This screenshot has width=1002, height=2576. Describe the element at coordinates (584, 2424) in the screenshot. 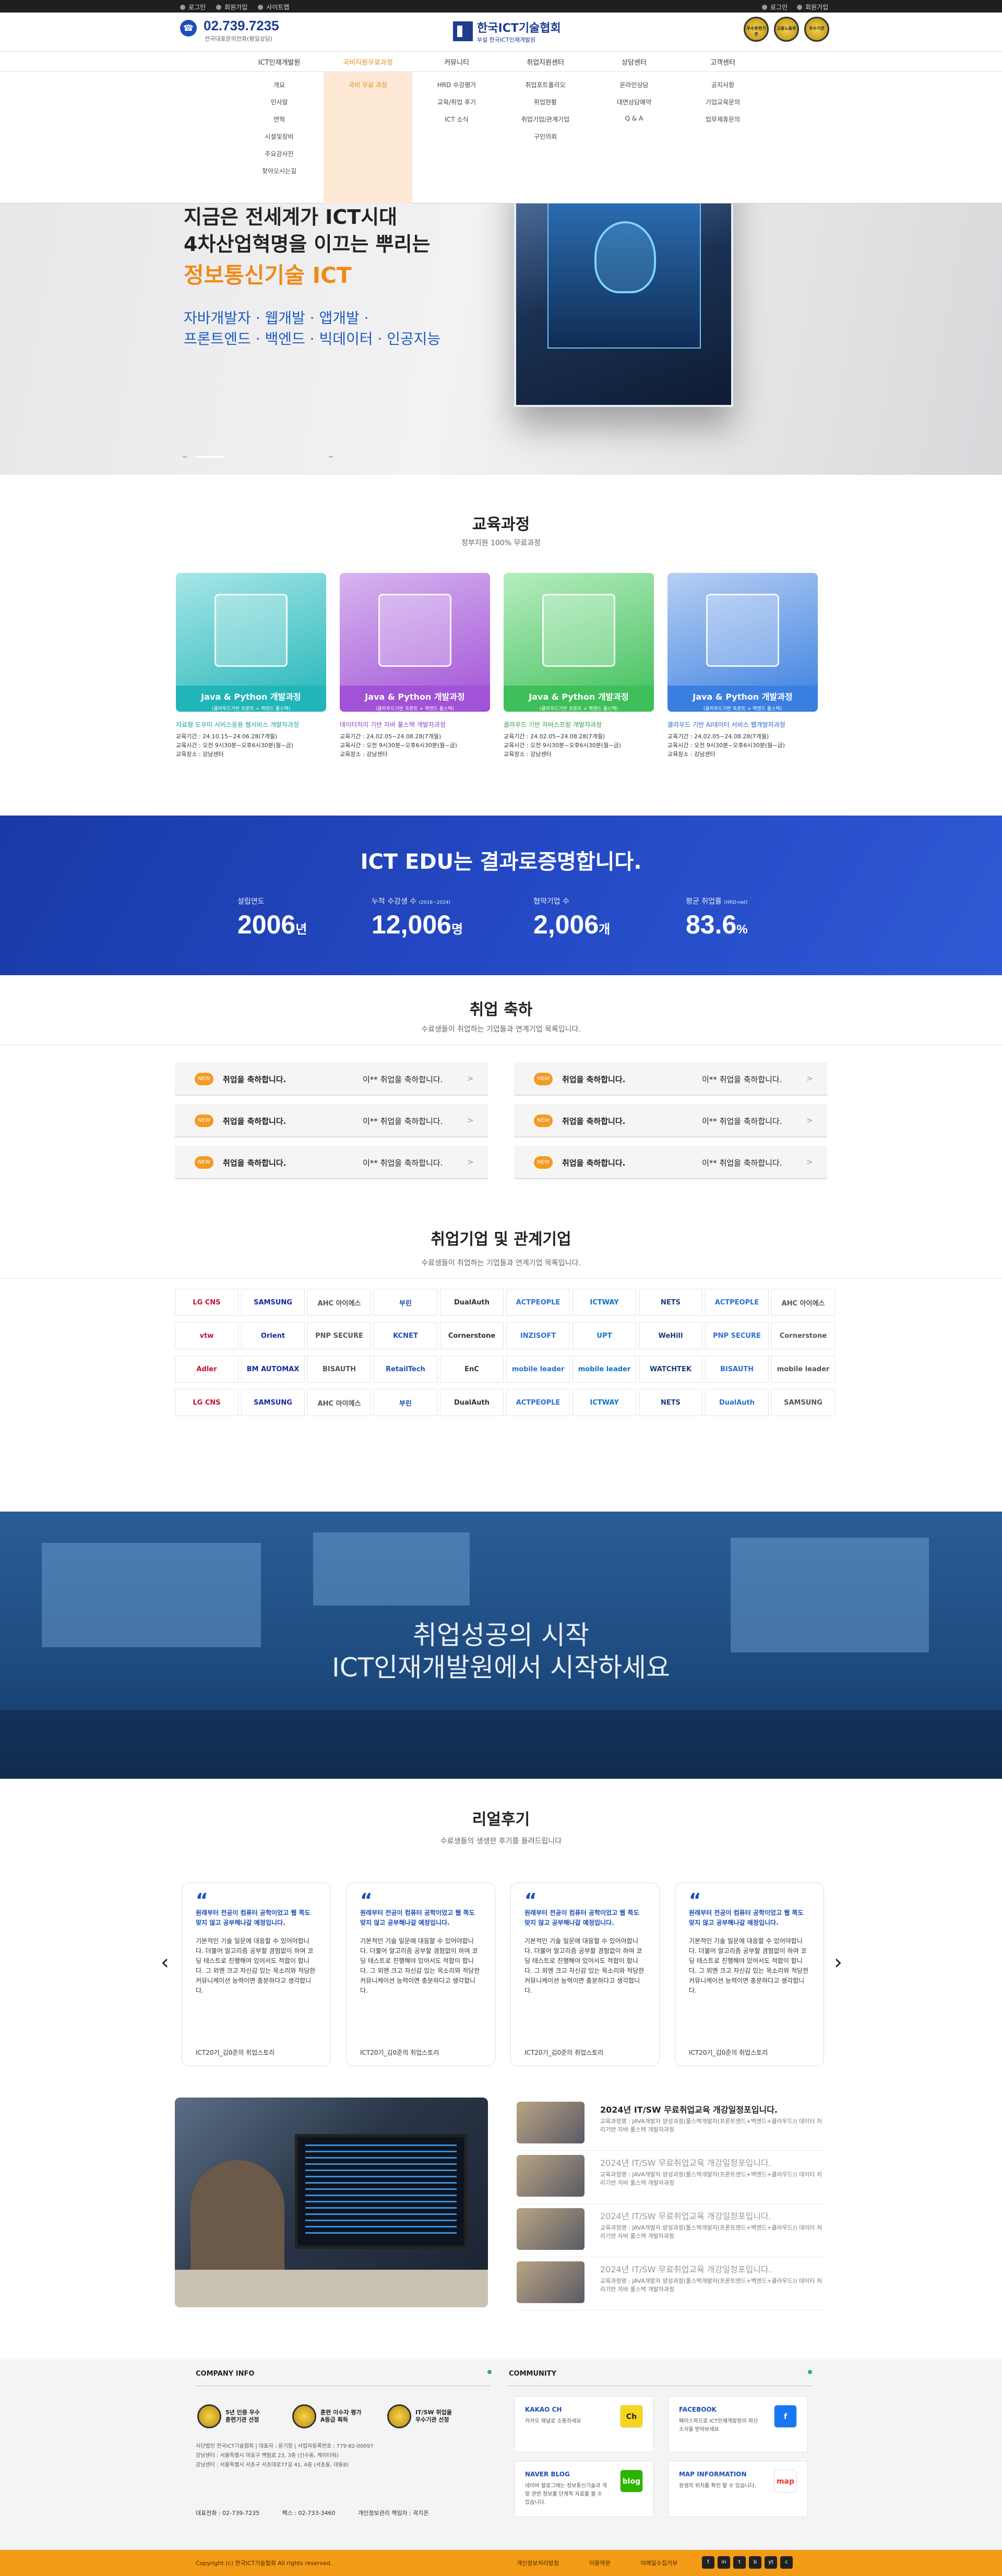

I see `community-kakao: KAKAO CH 카카오 채널로 소통하세요 Ch` at that location.